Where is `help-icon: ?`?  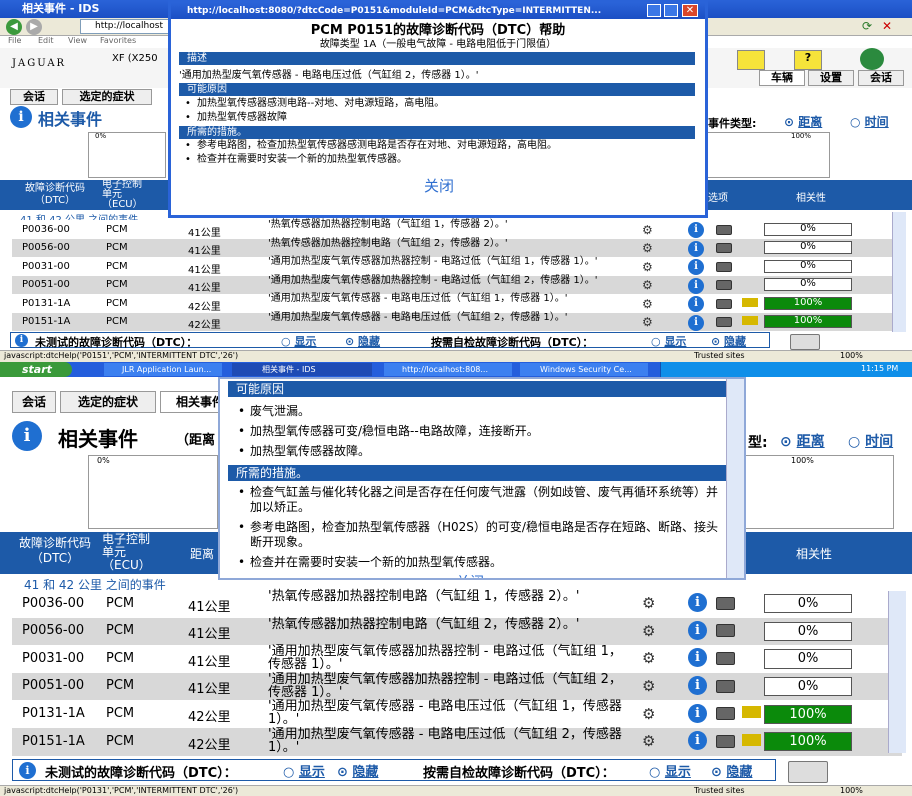
help-icon: ? is located at coordinates (808, 60).